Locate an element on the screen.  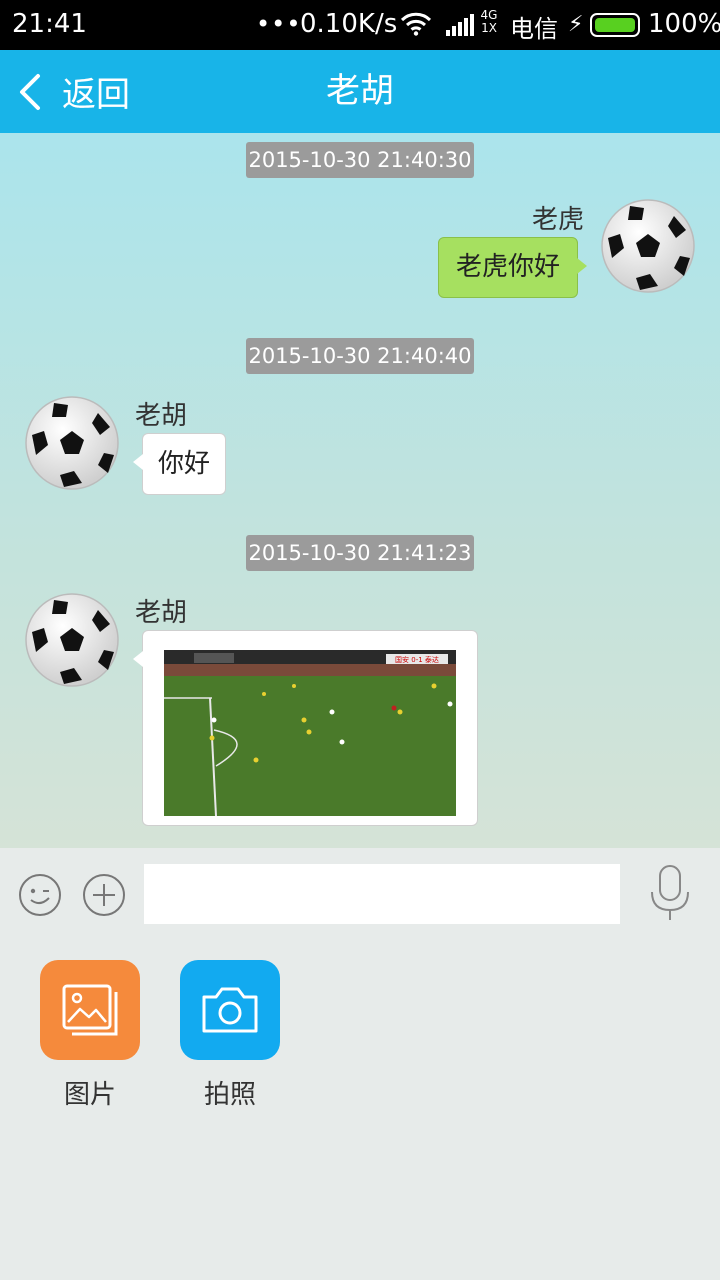
battery-icon is located at coordinates (615, 25).